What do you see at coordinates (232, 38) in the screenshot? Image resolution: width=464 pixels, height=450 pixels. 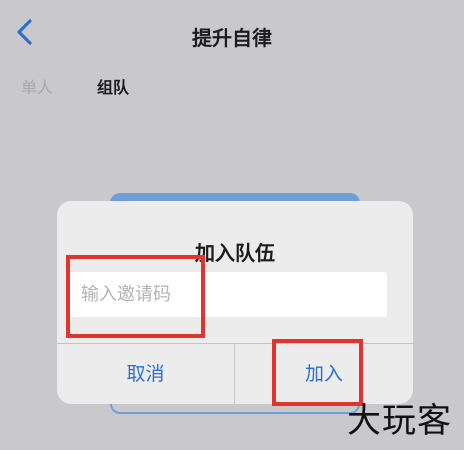 I see `page-title: 提升自律` at bounding box center [232, 38].